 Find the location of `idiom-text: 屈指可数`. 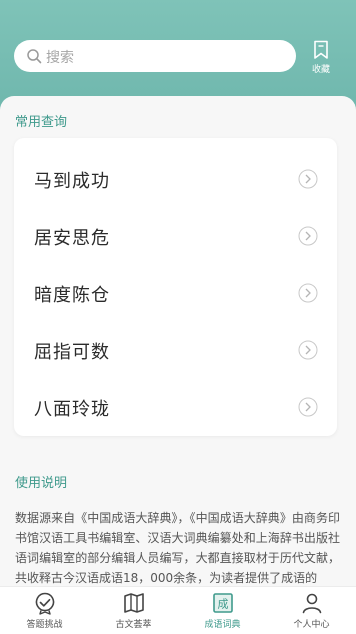

idiom-text: 屈指可数 is located at coordinates (72, 352).